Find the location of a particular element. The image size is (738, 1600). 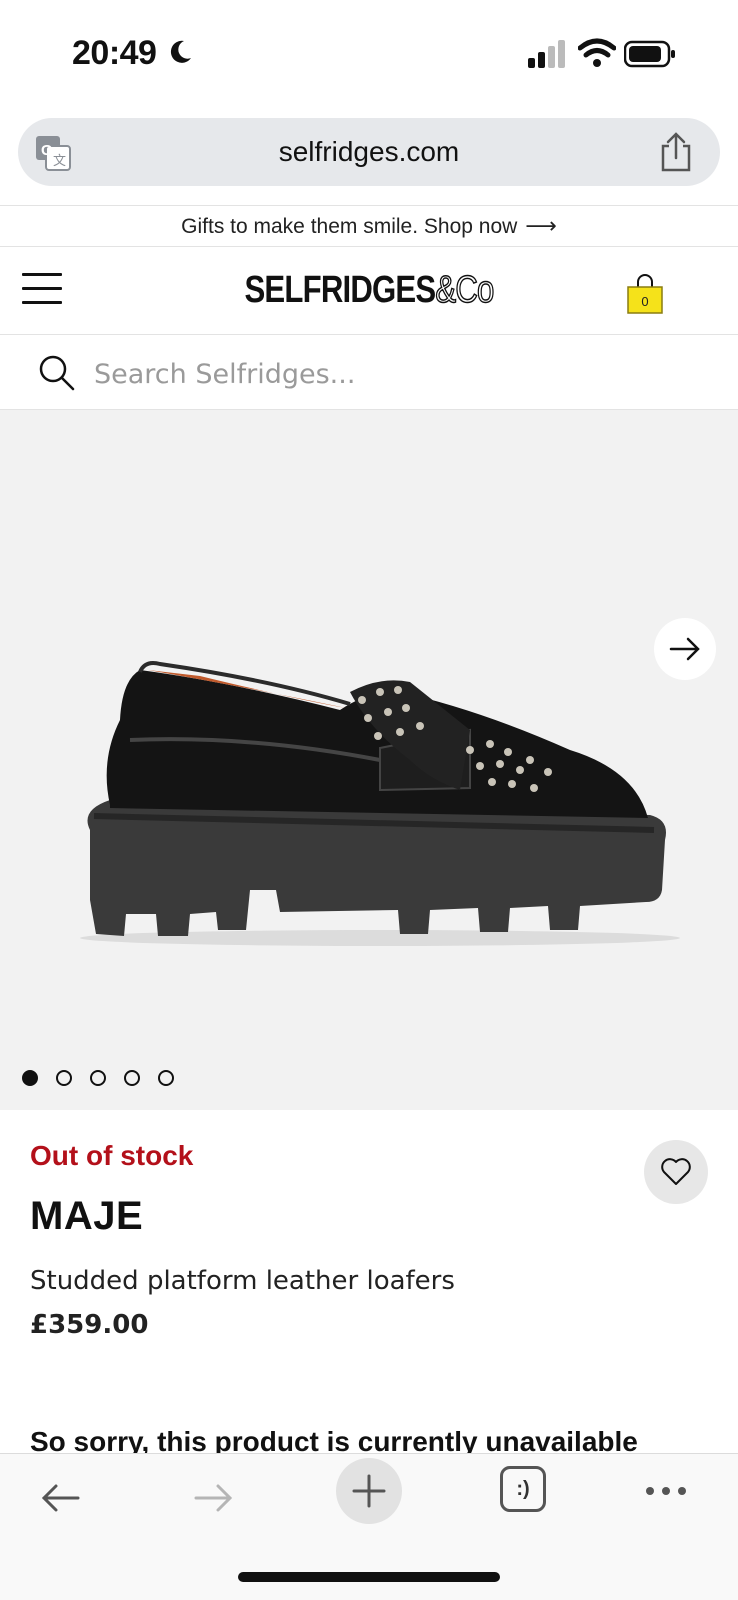

search-icon is located at coordinates (57, 373).